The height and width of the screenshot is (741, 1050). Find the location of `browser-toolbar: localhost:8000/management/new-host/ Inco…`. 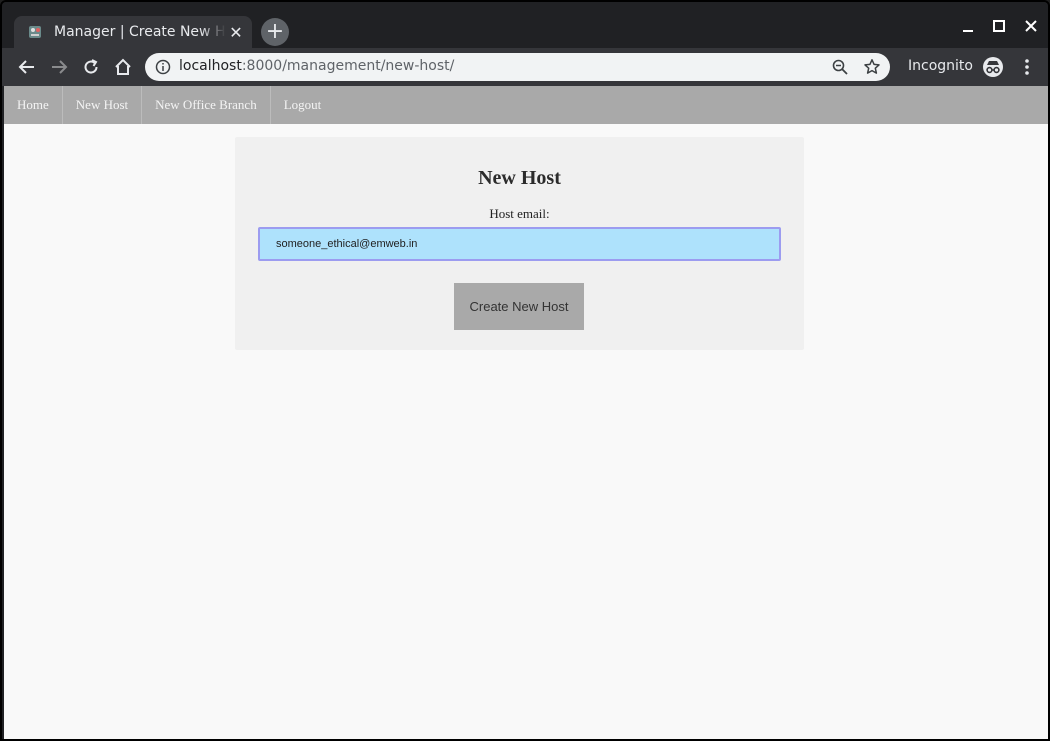

browser-toolbar: localhost:8000/management/new-host/ Inco… is located at coordinates (525, 67).